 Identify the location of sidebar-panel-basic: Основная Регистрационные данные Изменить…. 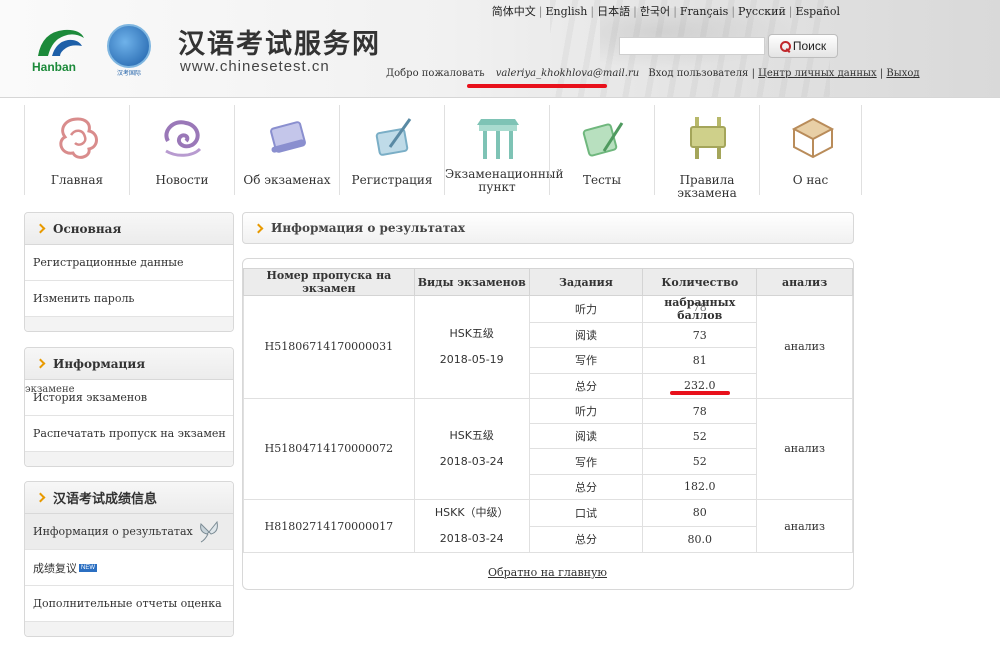
(129, 272).